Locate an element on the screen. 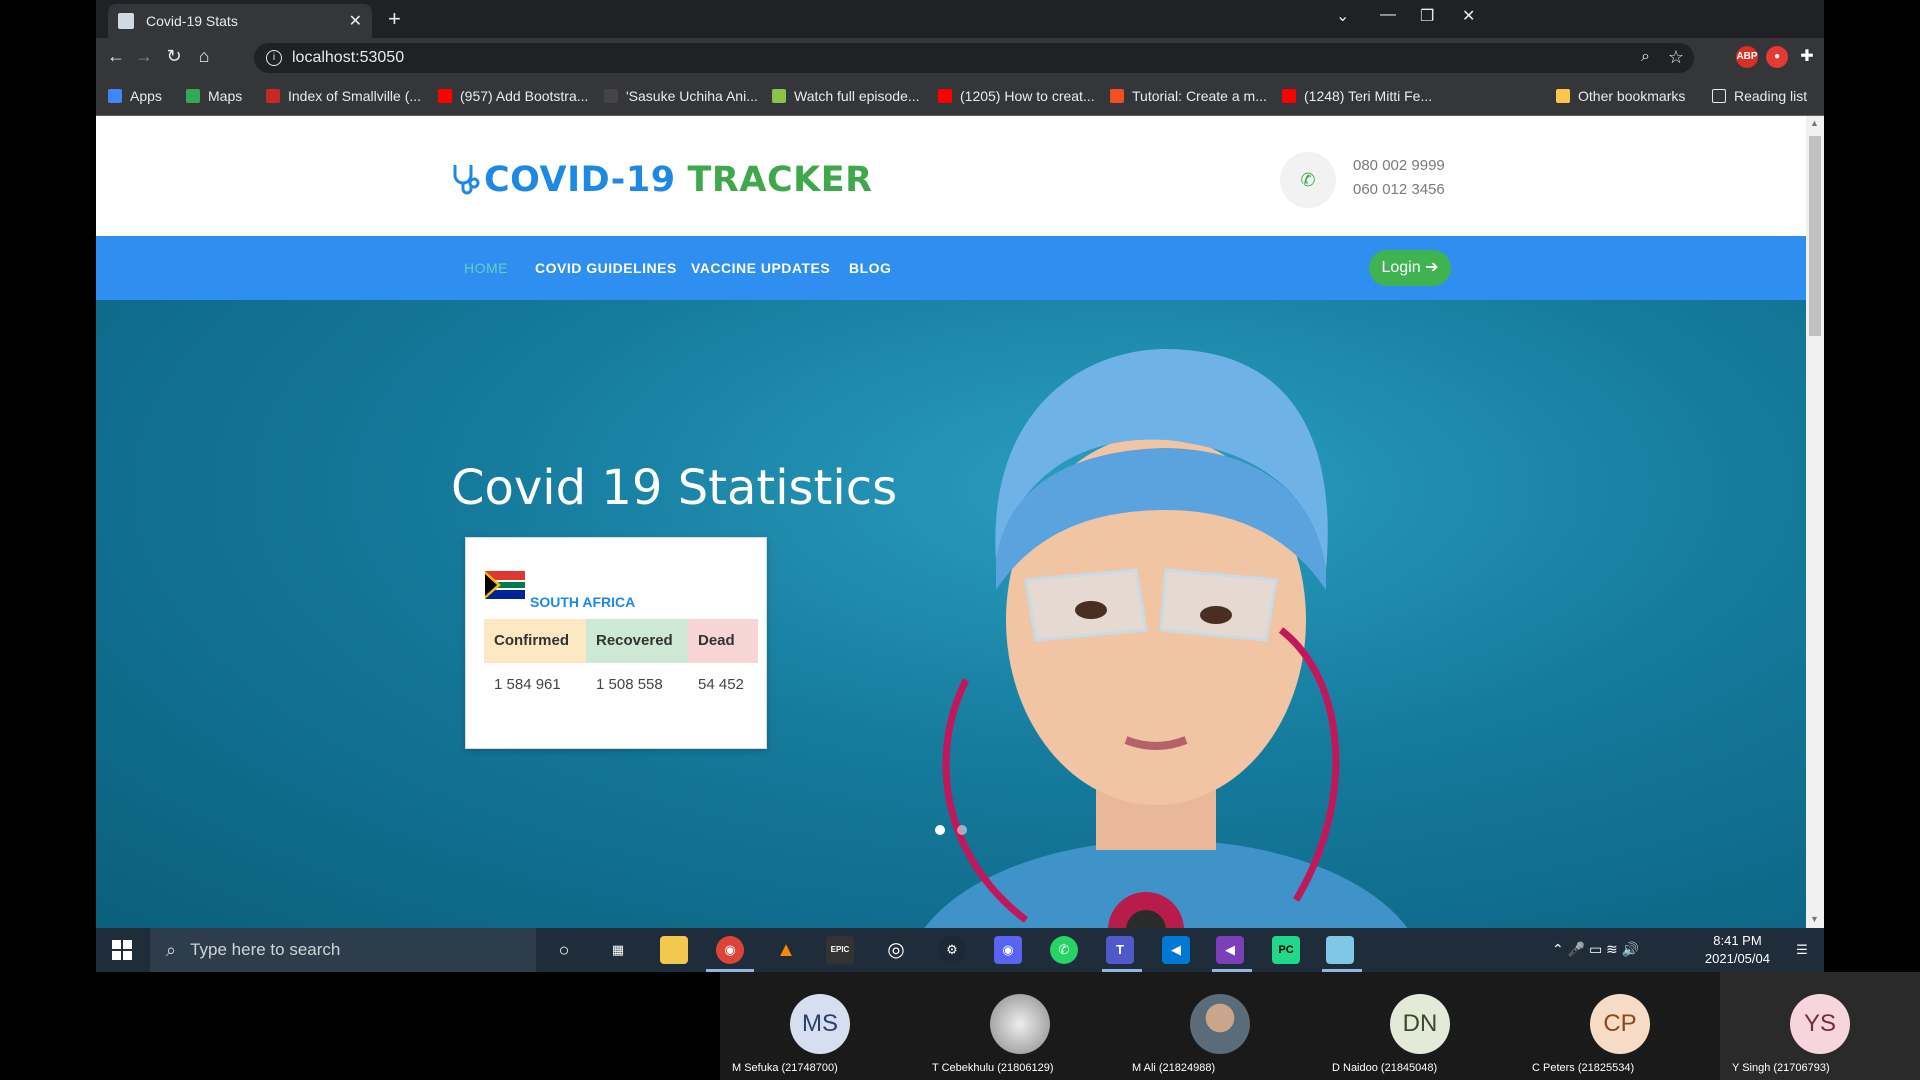  participant-tile: M Ali (21824988) is located at coordinates (1220, 1026).